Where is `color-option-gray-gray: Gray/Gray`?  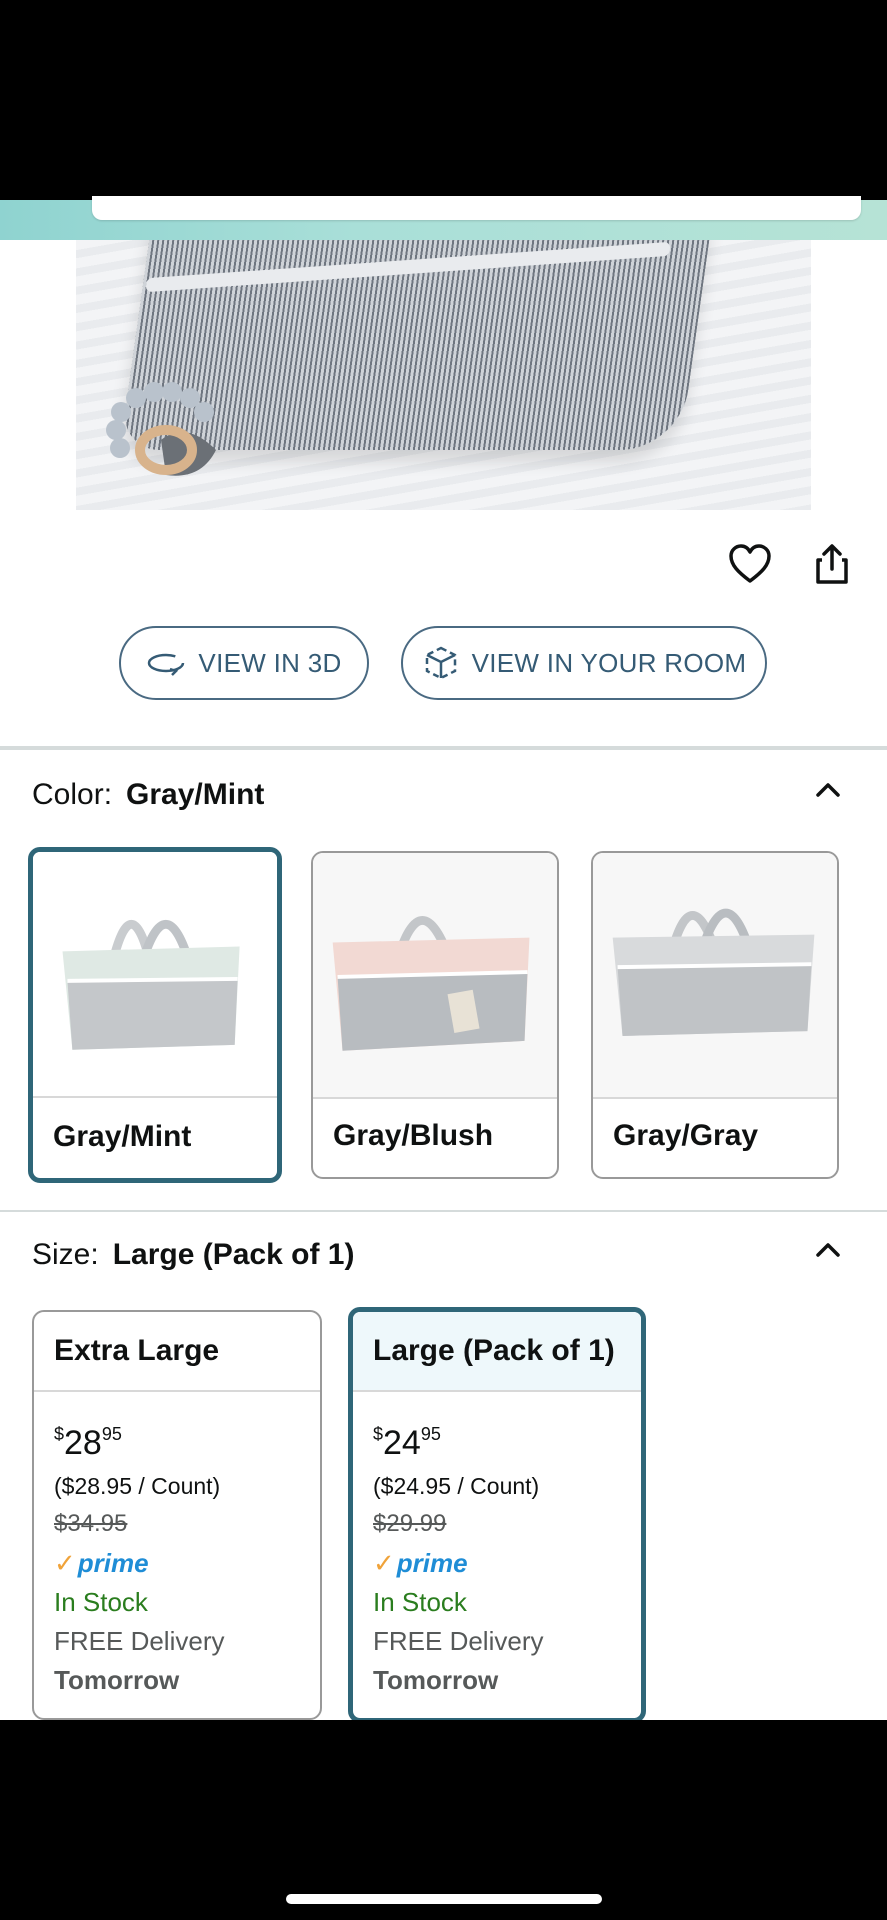 color-option-gray-gray: Gray/Gray is located at coordinates (715, 1015).